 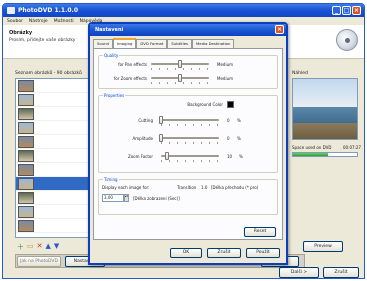 What do you see at coordinates (20, 247) in the screenshot?
I see `add-image-icon: ＋` at bounding box center [20, 247].